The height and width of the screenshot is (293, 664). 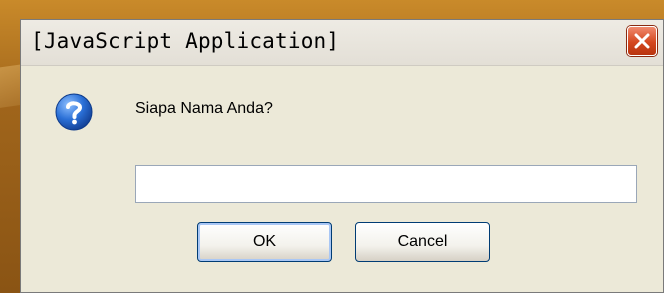 I want to click on cancel-button: Cancel, so click(x=422, y=242).